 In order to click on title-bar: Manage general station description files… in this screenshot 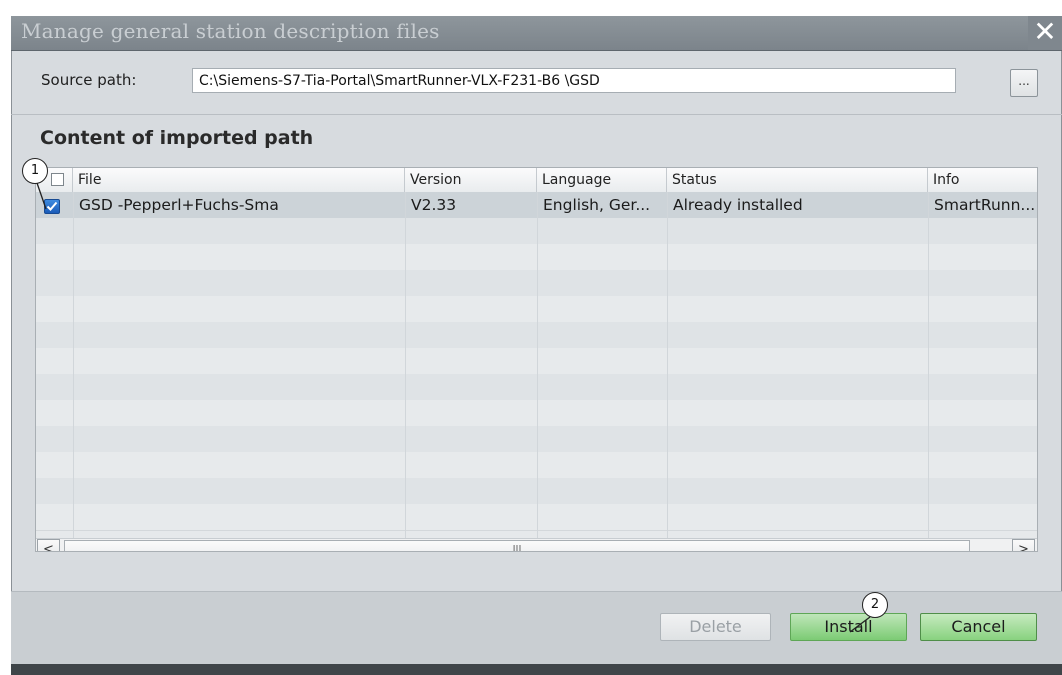, I will do `click(536, 33)`.